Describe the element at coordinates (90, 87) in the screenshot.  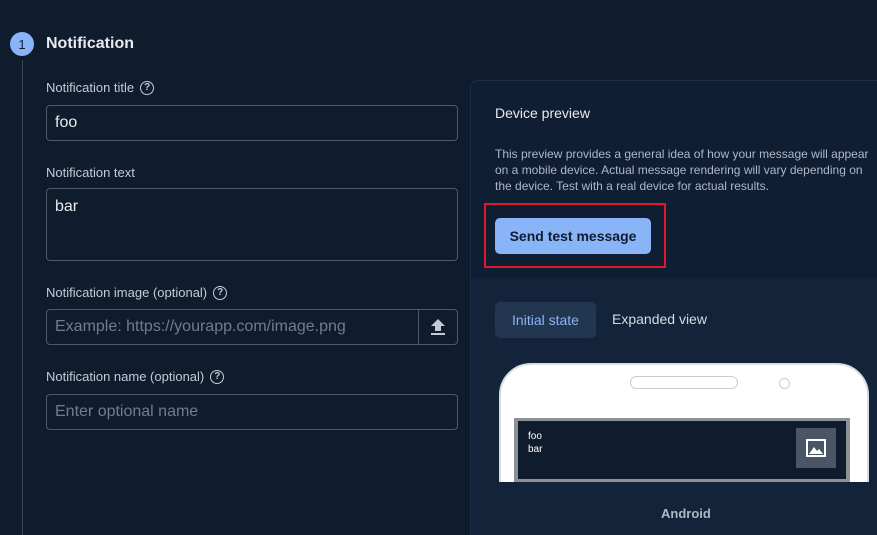
I see `notification-title-label-text: Notification title` at that location.